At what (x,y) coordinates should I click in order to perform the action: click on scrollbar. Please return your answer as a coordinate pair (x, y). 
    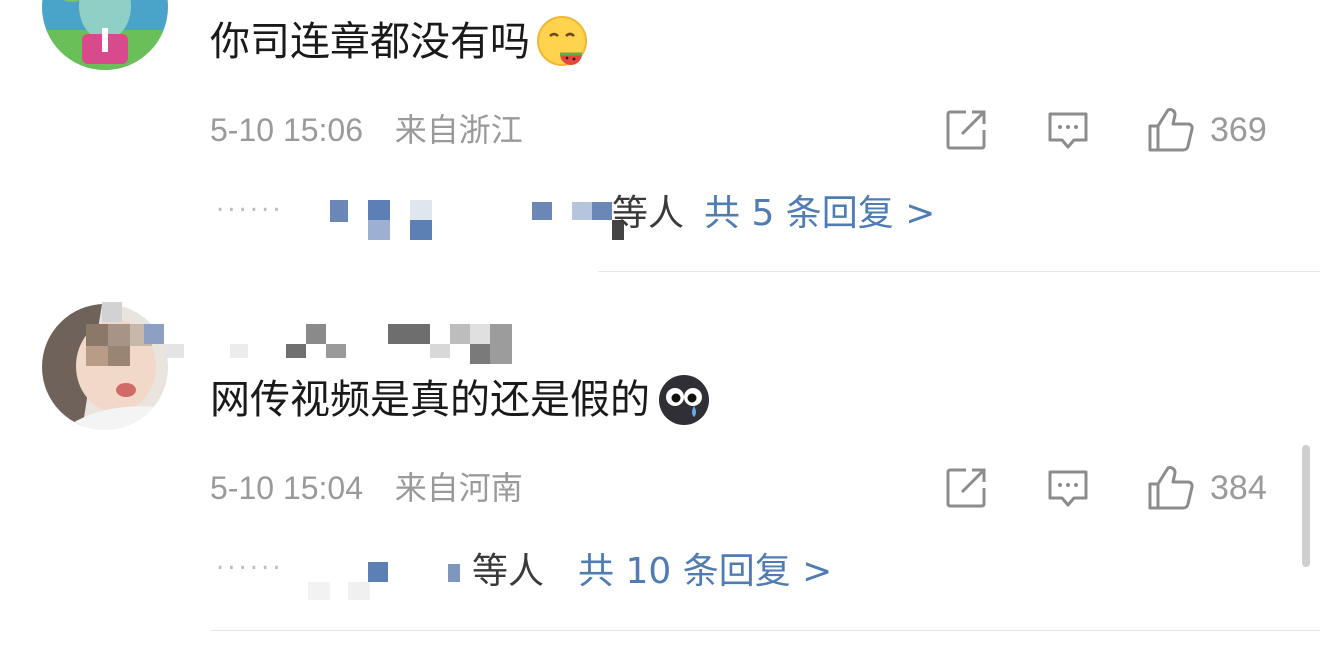
    Looking at the image, I should click on (1306, 506).